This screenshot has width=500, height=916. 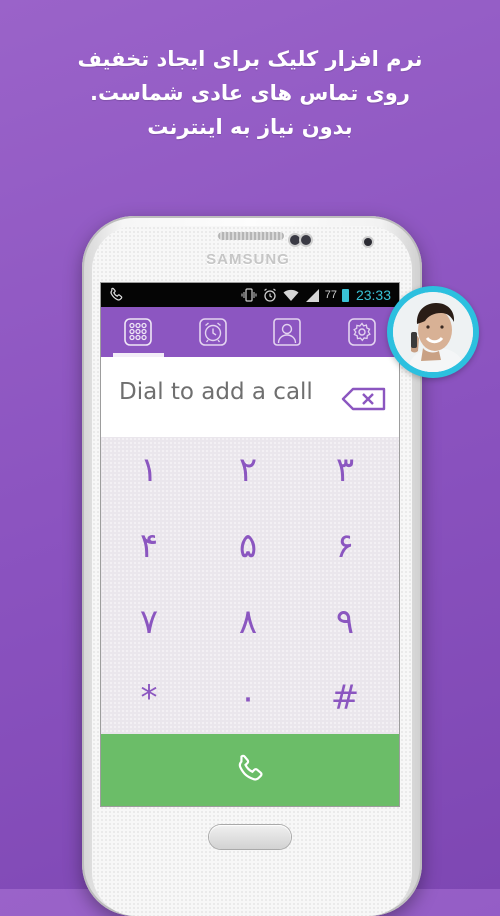 I want to click on signal-icon, so click(x=312, y=295).